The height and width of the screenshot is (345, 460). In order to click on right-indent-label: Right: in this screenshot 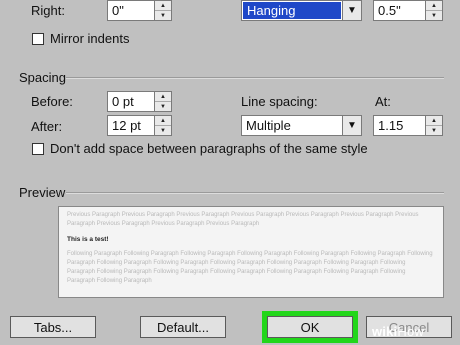, I will do `click(48, 10)`.